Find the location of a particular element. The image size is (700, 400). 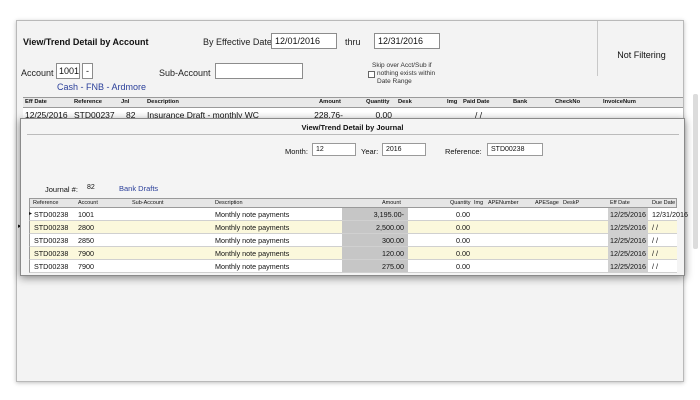

pcol-reference: Reference is located at coordinates (45, 203).